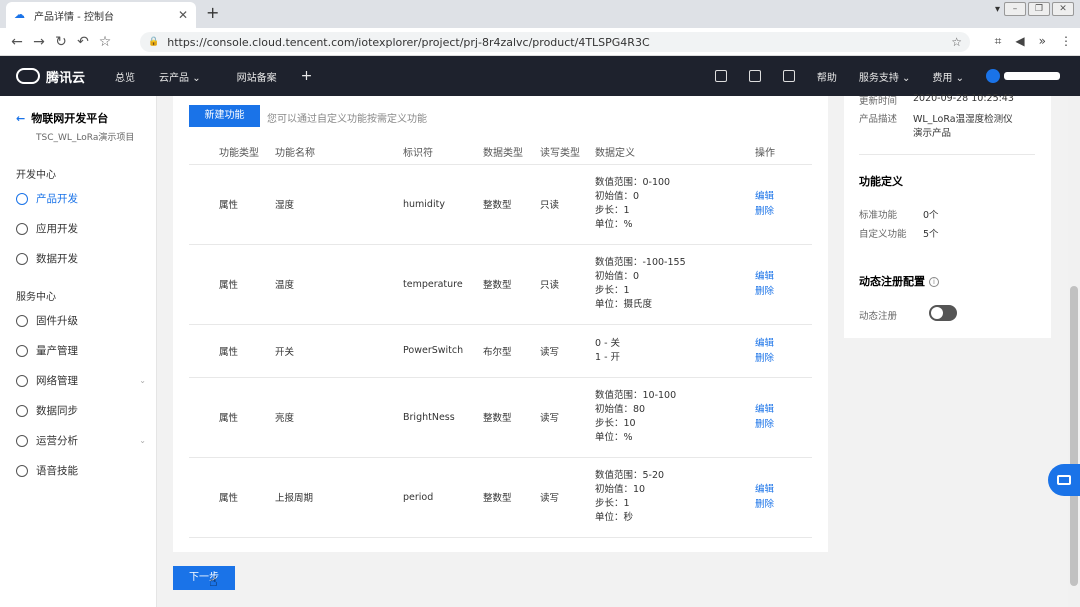 This screenshot has height=607, width=1080. I want to click on star-icon: ☆, so click(956, 42).